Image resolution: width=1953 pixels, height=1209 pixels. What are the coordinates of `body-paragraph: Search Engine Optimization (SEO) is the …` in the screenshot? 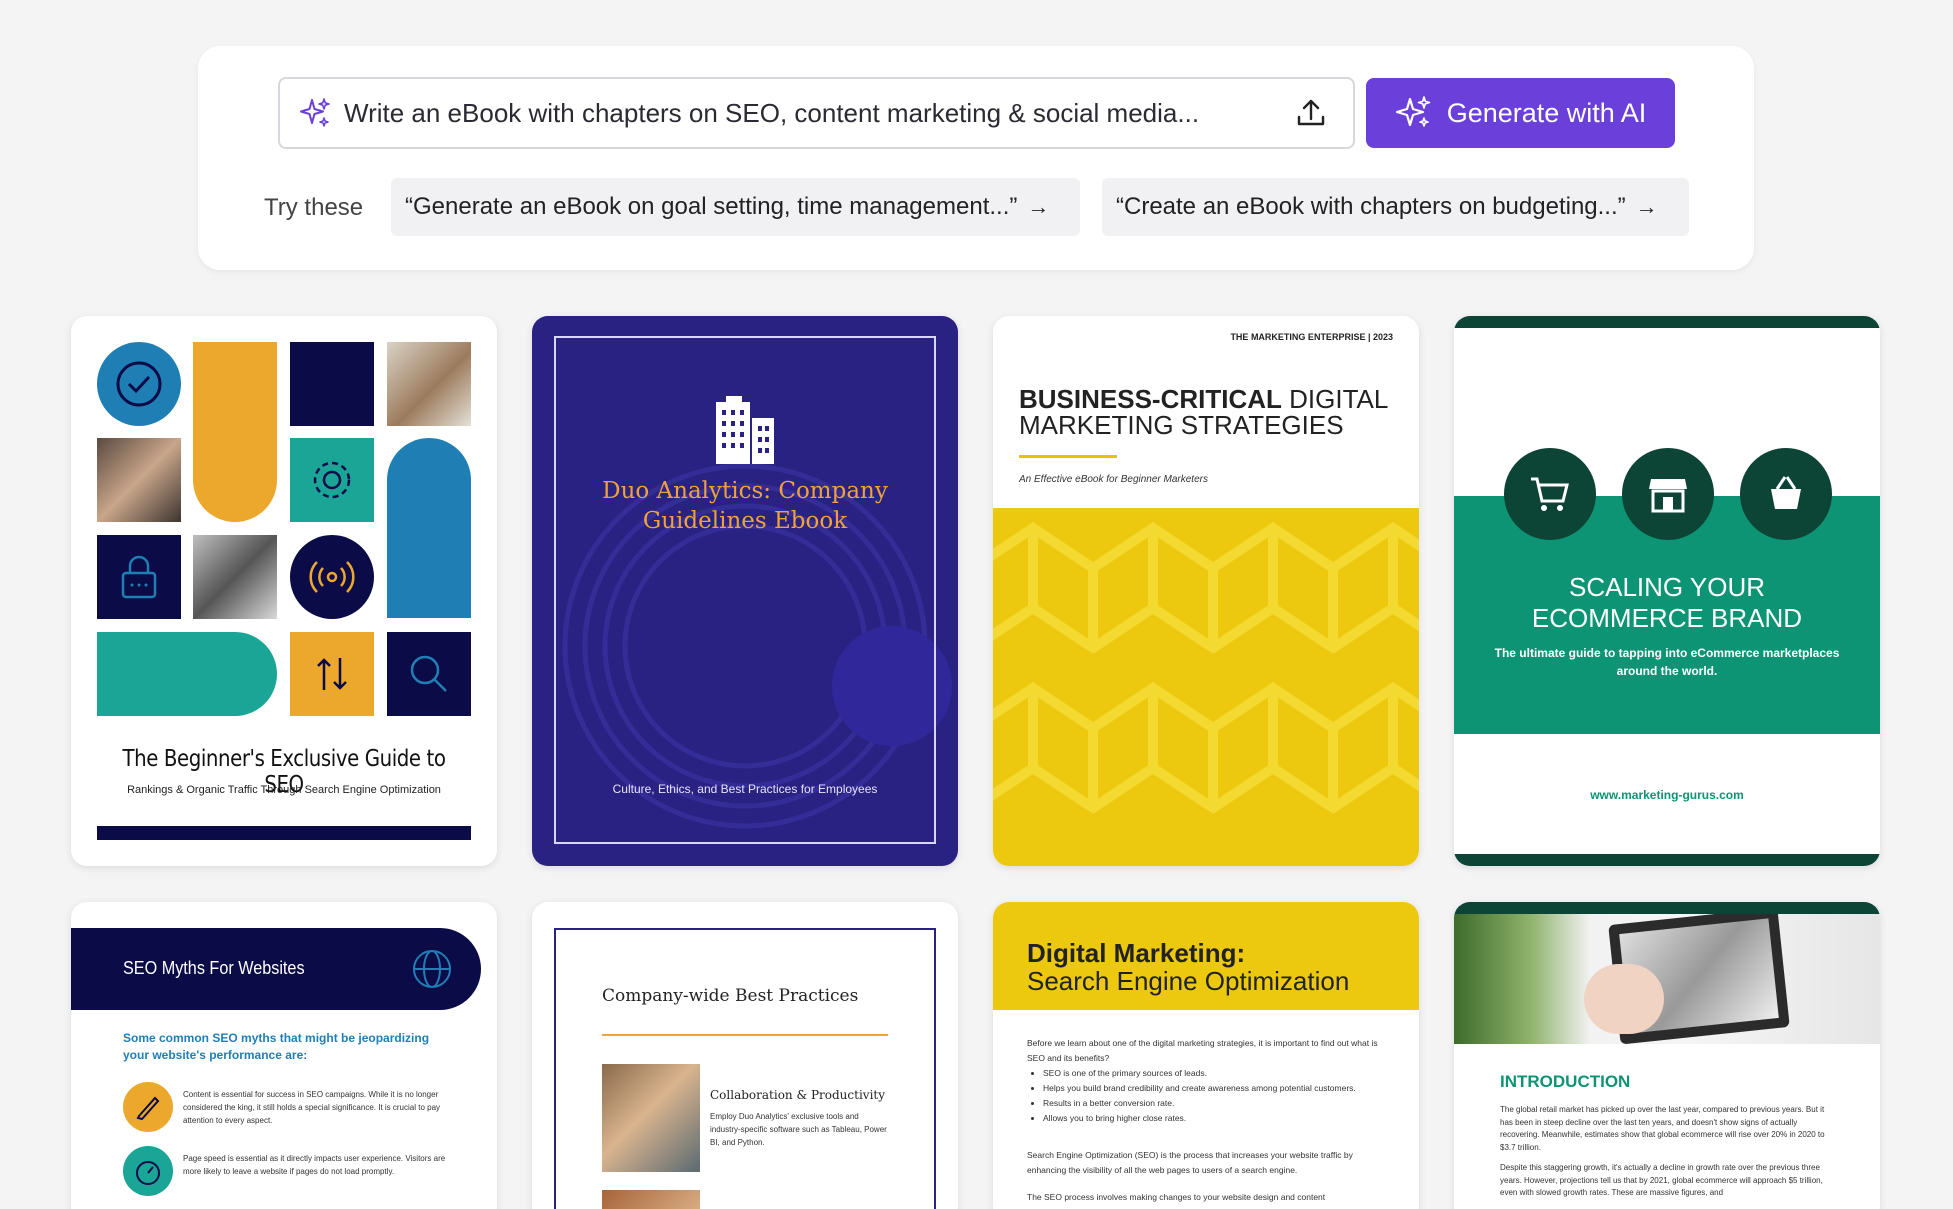 It's located at (1190, 1162).